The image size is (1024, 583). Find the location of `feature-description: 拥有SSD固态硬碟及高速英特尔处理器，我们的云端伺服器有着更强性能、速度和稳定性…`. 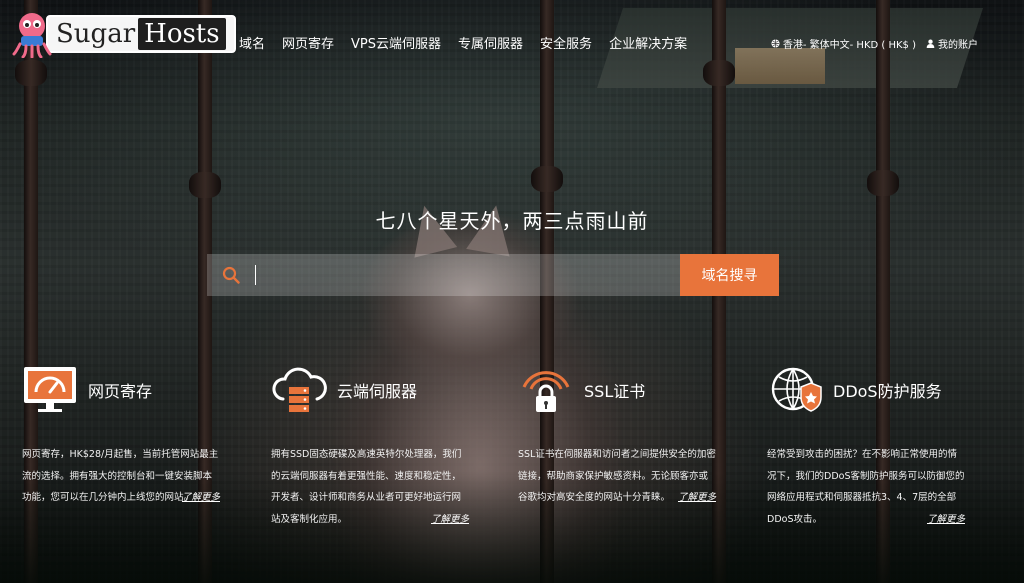

feature-description: 拥有SSD固态硬碟及高速英特尔处理器，我们的云端伺服器有着更强性能、速度和稳定性… is located at coordinates (370, 487).